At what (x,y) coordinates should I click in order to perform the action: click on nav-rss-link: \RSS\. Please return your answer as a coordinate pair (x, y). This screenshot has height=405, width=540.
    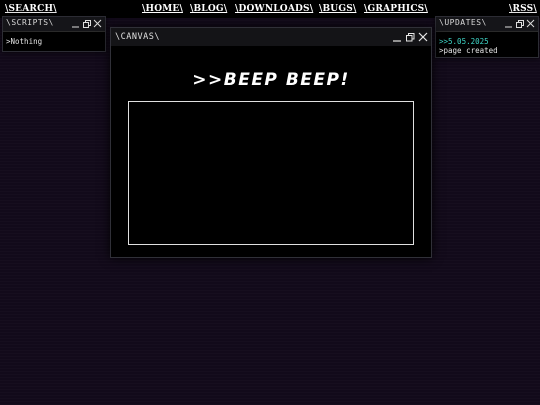
    Looking at the image, I should click on (523, 9).